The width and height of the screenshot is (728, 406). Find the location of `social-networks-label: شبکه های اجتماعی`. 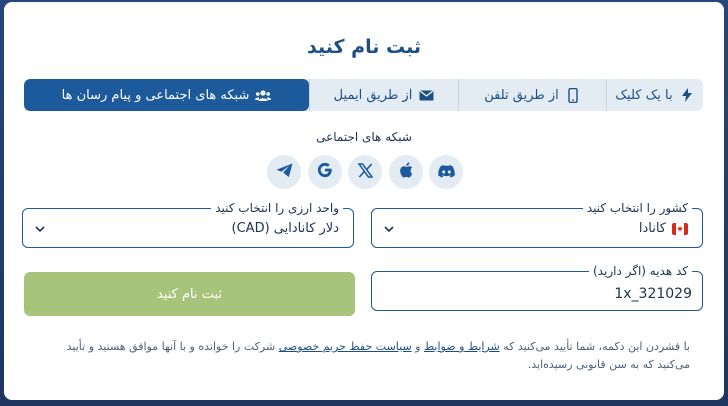

social-networks-label: شبکه های اجتماعی is located at coordinates (364, 137).